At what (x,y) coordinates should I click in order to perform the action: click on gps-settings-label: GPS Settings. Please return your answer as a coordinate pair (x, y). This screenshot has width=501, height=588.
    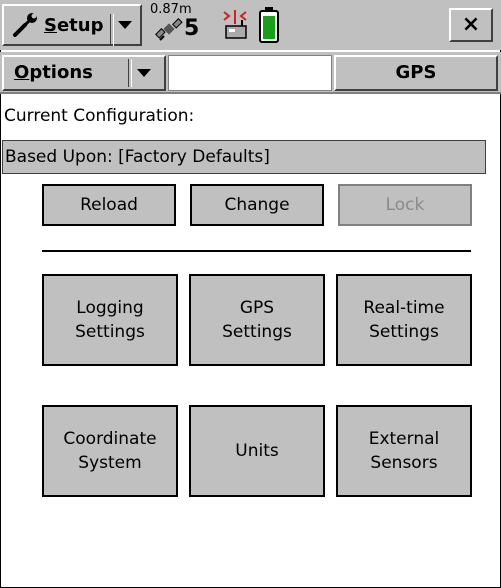
    Looking at the image, I should click on (257, 320).